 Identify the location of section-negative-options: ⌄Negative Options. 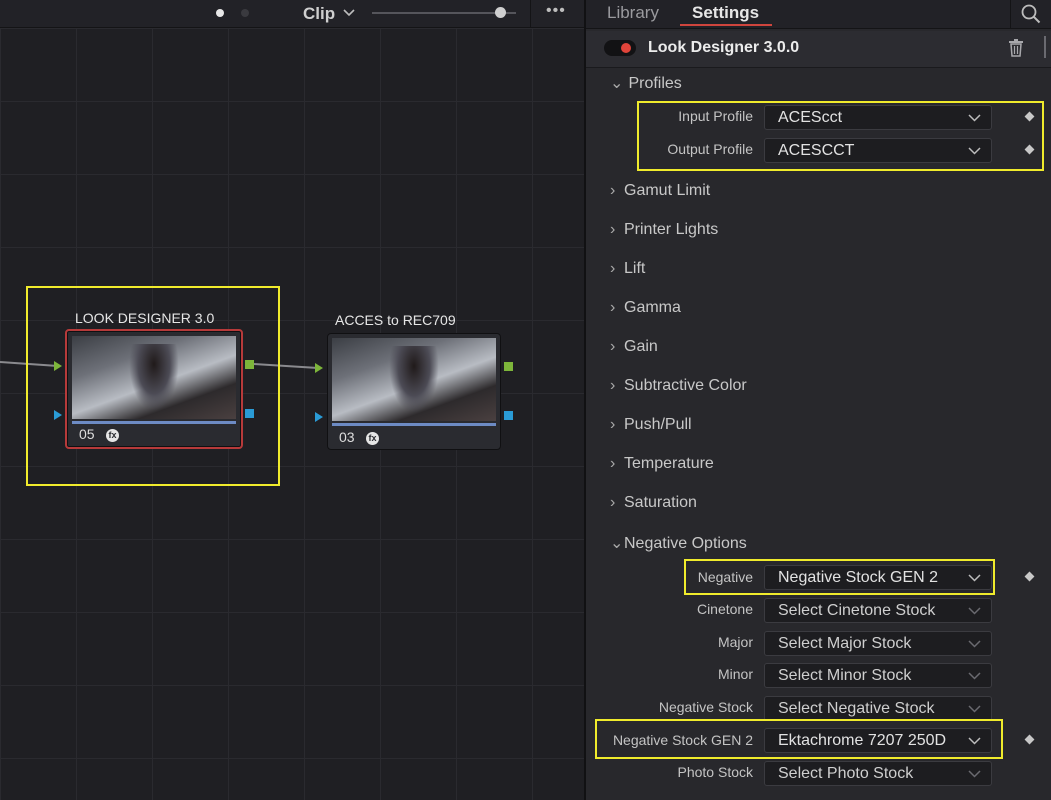
(678, 543).